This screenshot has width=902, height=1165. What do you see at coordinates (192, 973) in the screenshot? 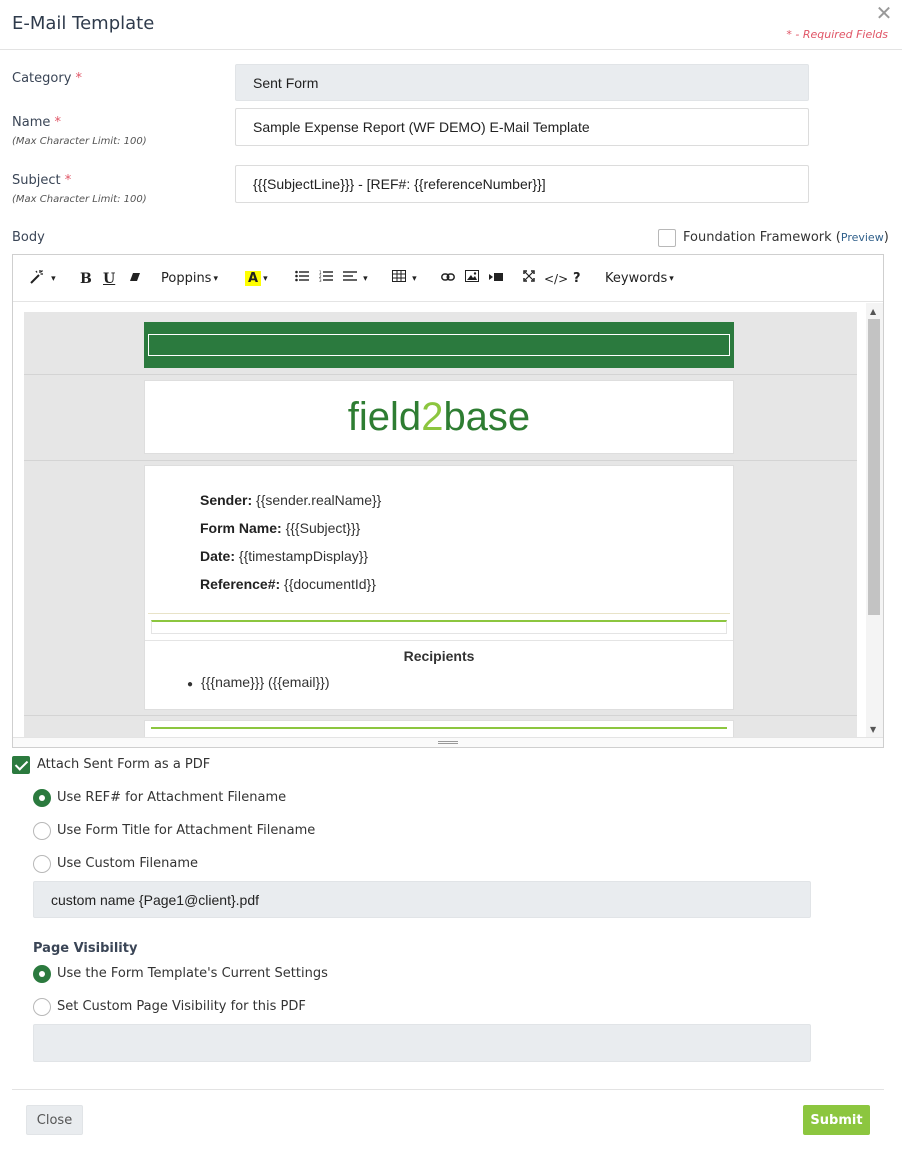
I see `radio-vis-current-label: Use the Form Template's Current Settings` at bounding box center [192, 973].